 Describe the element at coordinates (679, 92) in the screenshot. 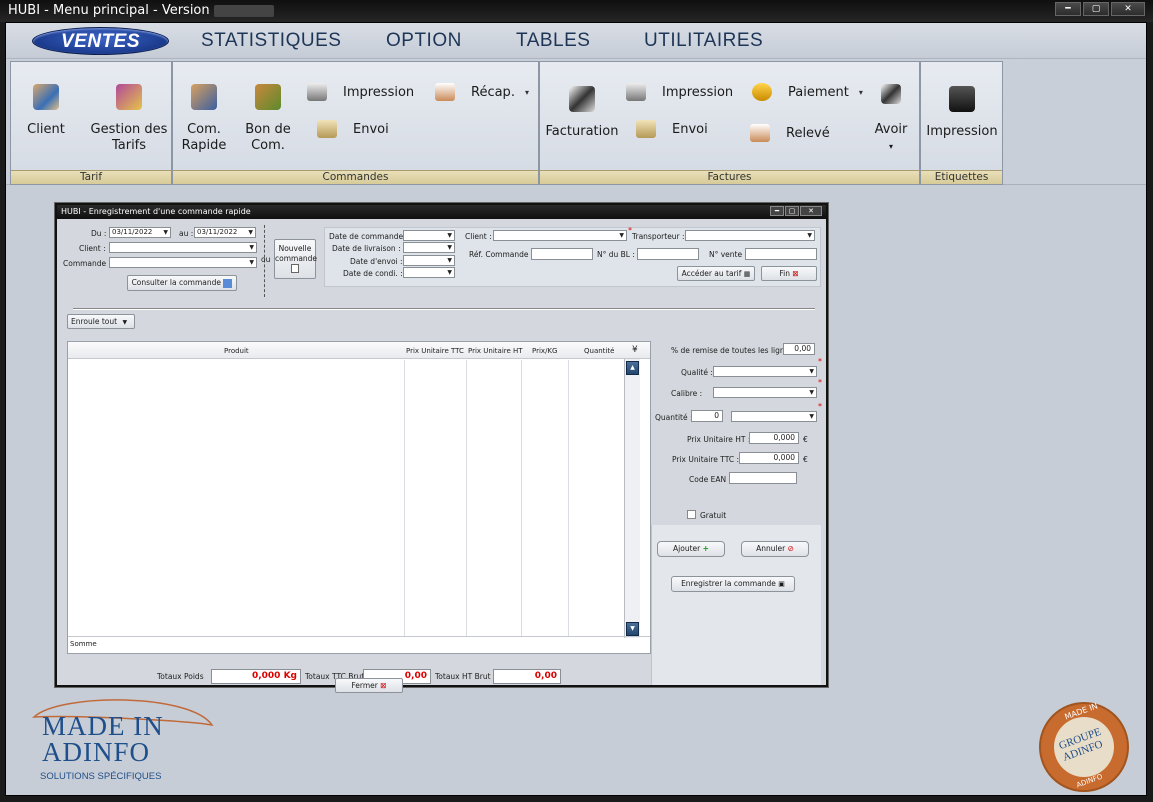

I see `factures-impression-button: Impression` at that location.